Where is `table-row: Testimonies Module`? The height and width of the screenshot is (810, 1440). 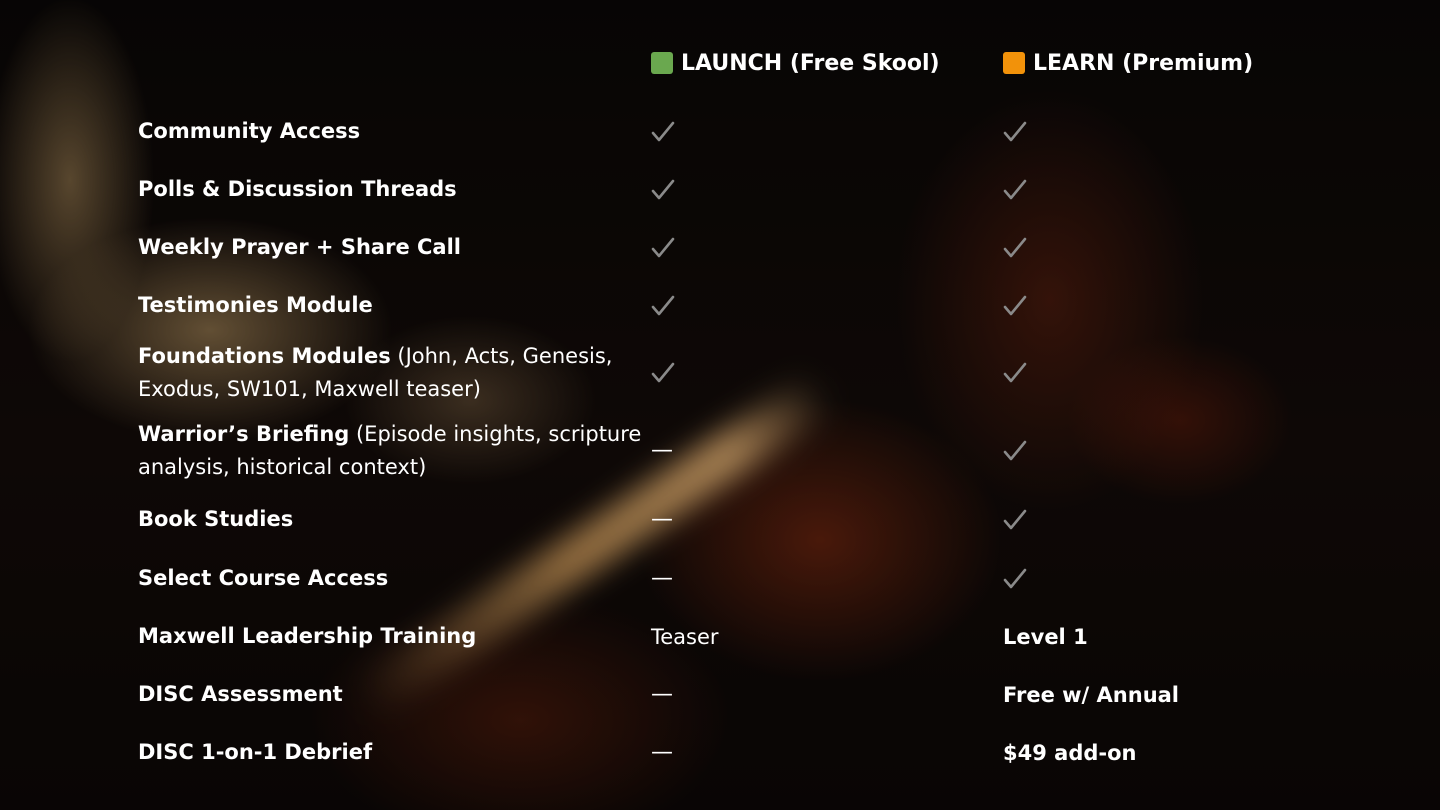 table-row: Testimonies Module is located at coordinates (720, 306).